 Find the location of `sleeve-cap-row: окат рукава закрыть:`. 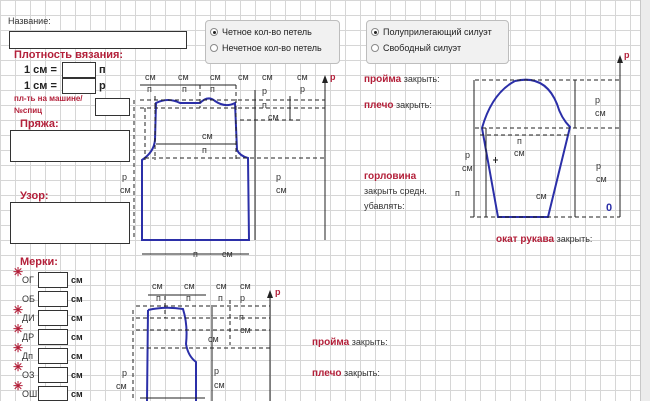

sleeve-cap-row: окат рукава закрыть: is located at coordinates (544, 239).